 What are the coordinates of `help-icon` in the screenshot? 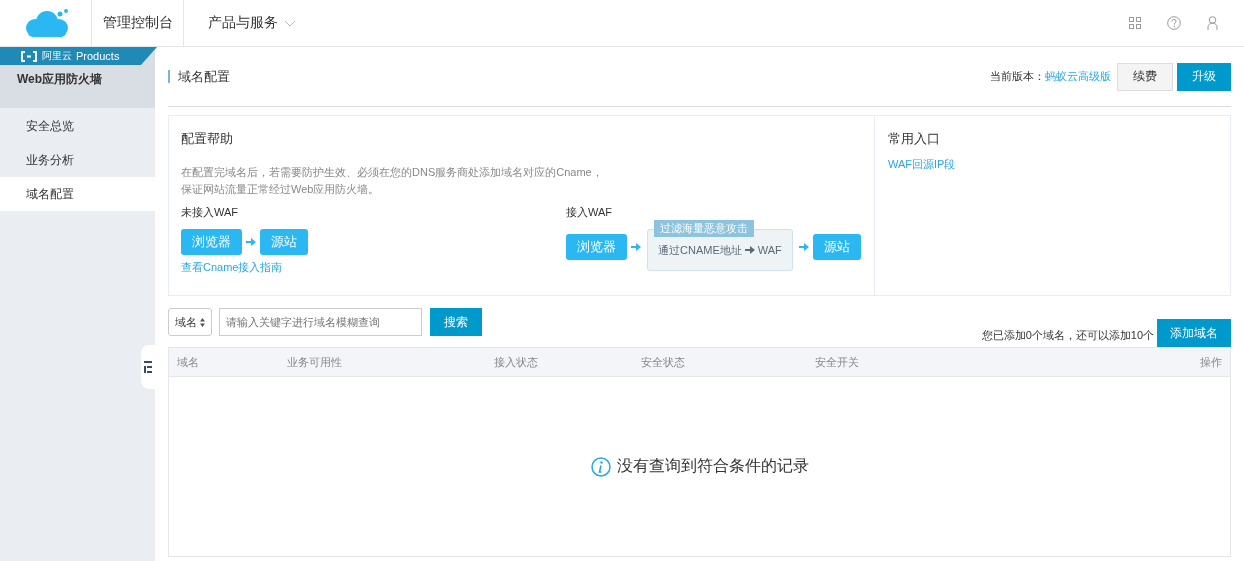 It's located at (1174, 23).